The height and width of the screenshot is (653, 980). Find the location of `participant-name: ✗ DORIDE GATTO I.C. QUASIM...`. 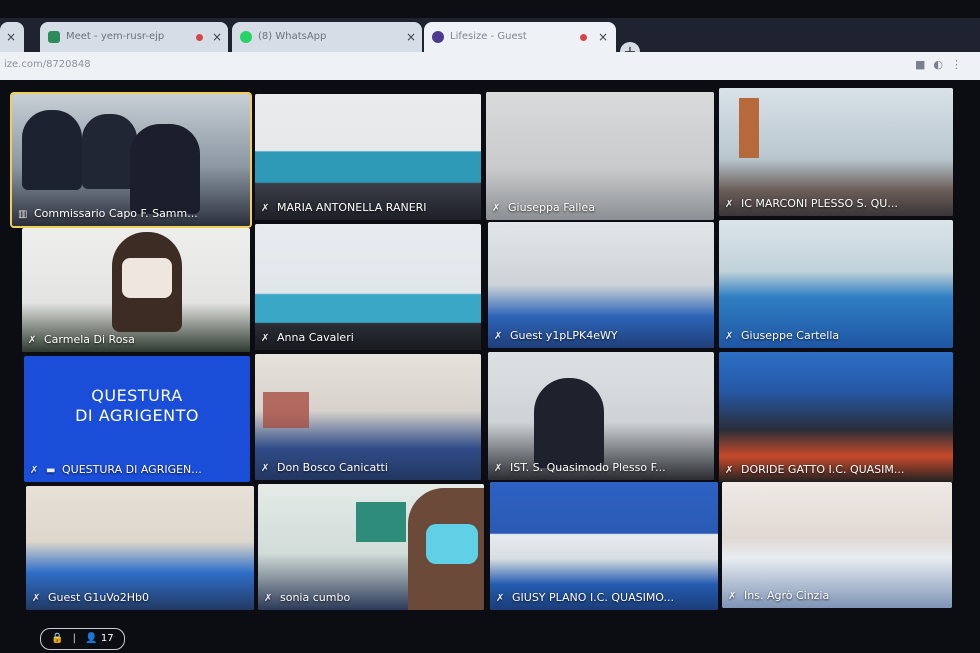

participant-name: ✗ DORIDE GATTO I.C. QUASIM... is located at coordinates (815, 469).